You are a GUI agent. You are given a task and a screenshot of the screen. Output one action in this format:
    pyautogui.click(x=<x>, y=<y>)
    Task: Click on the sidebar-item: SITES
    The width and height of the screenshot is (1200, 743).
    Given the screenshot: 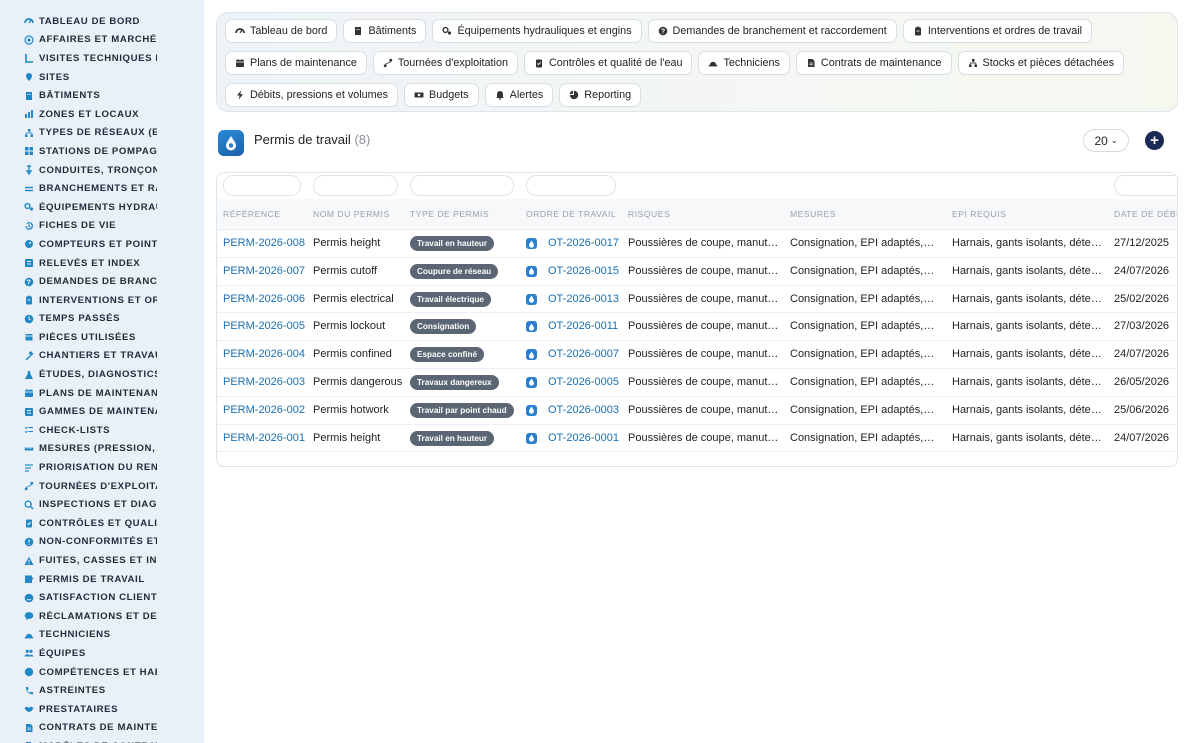 What is the action you would take?
    pyautogui.click(x=102, y=77)
    